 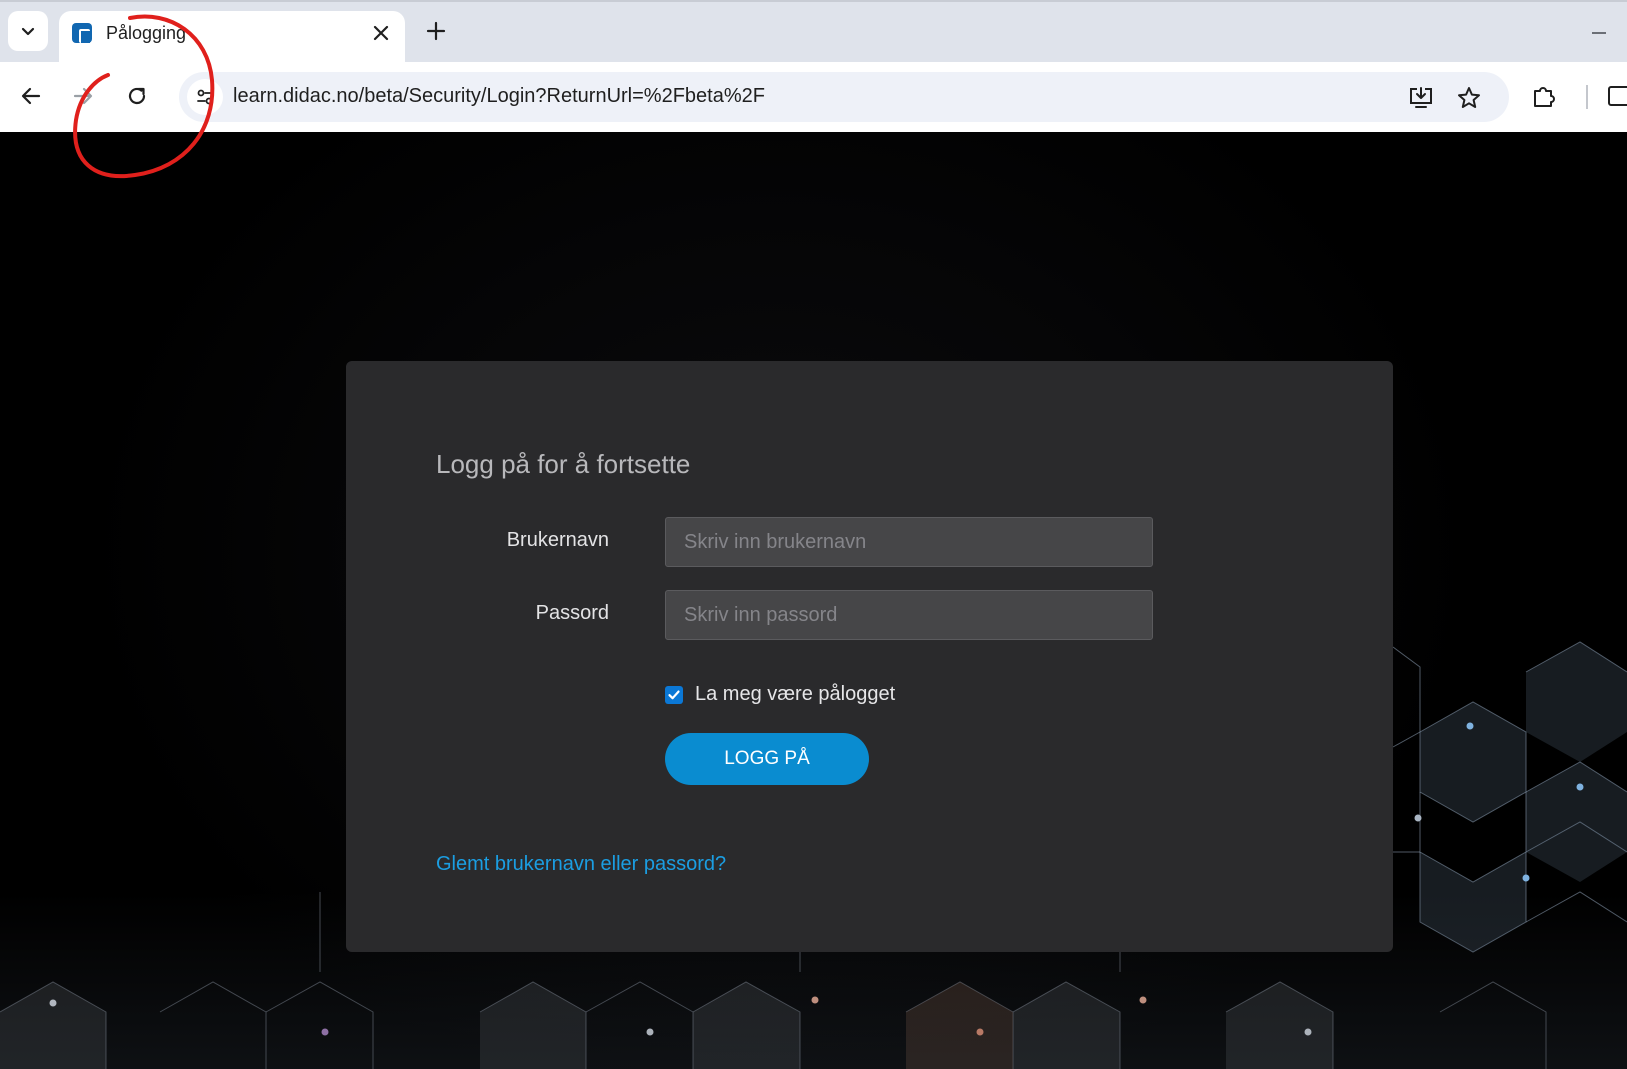 I want to click on extensions-button, so click(x=1544, y=96).